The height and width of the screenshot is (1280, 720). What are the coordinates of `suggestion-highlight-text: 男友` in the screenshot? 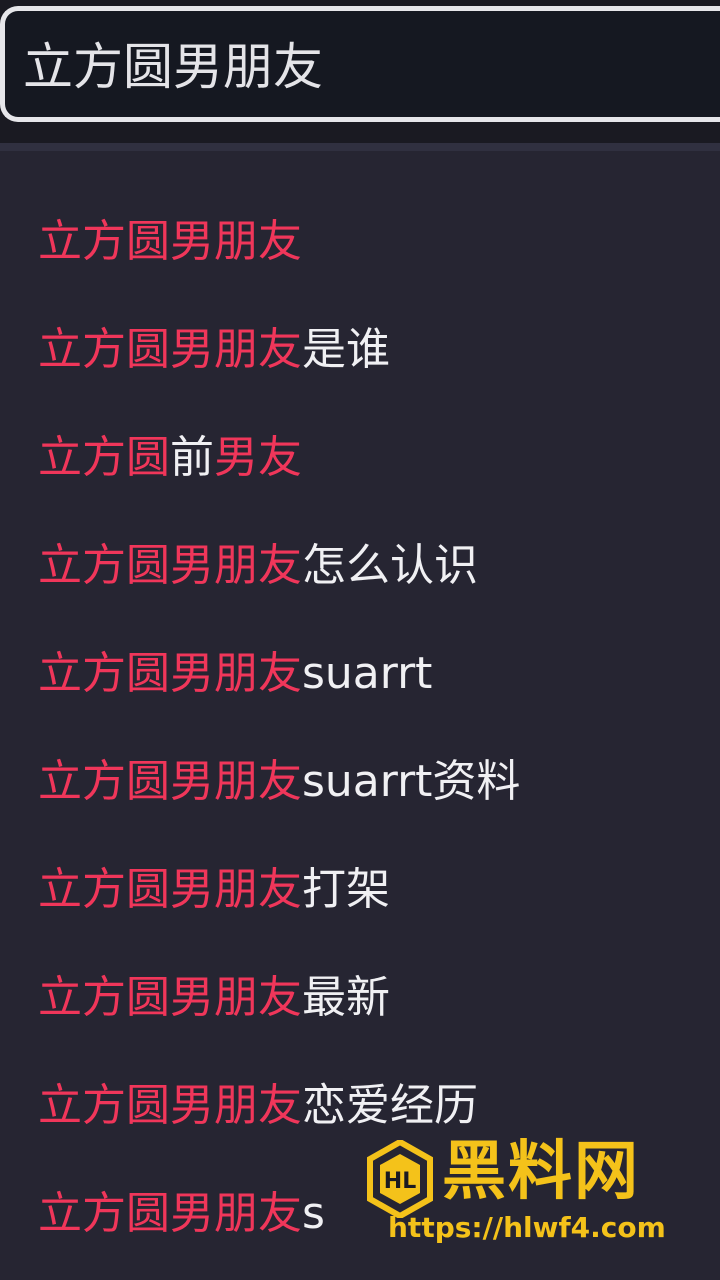 It's located at (258, 457).